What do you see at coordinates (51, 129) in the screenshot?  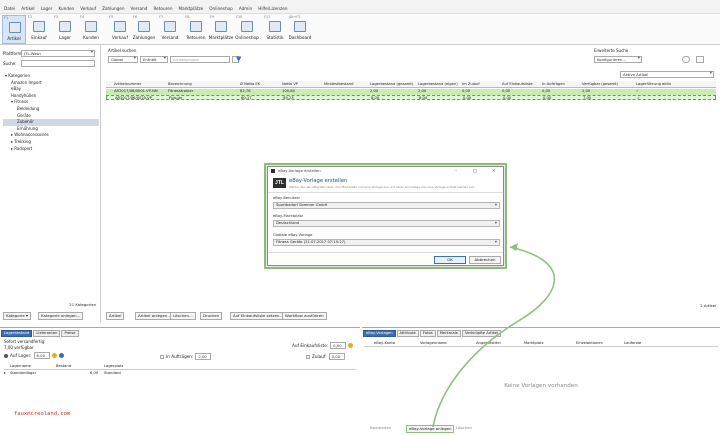 I see `tree-item: Ernährung` at bounding box center [51, 129].